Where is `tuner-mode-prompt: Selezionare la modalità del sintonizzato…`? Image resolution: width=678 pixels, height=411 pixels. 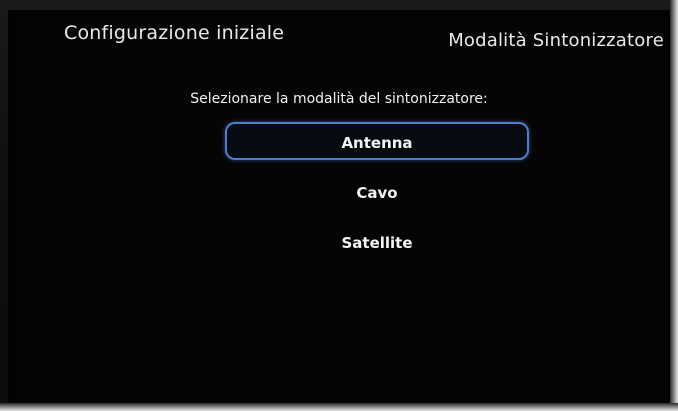
tuner-mode-prompt: Selezionare la modalità del sintonizzato… is located at coordinates (339, 99).